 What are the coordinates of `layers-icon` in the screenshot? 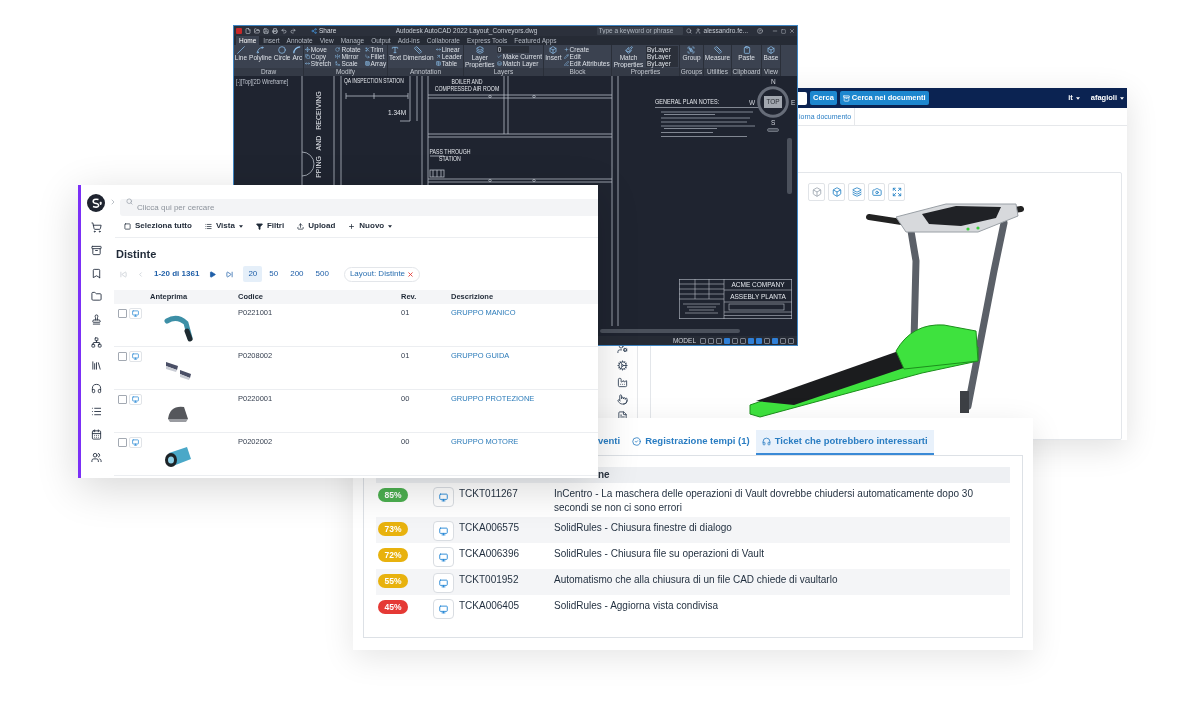 It's located at (479, 50).